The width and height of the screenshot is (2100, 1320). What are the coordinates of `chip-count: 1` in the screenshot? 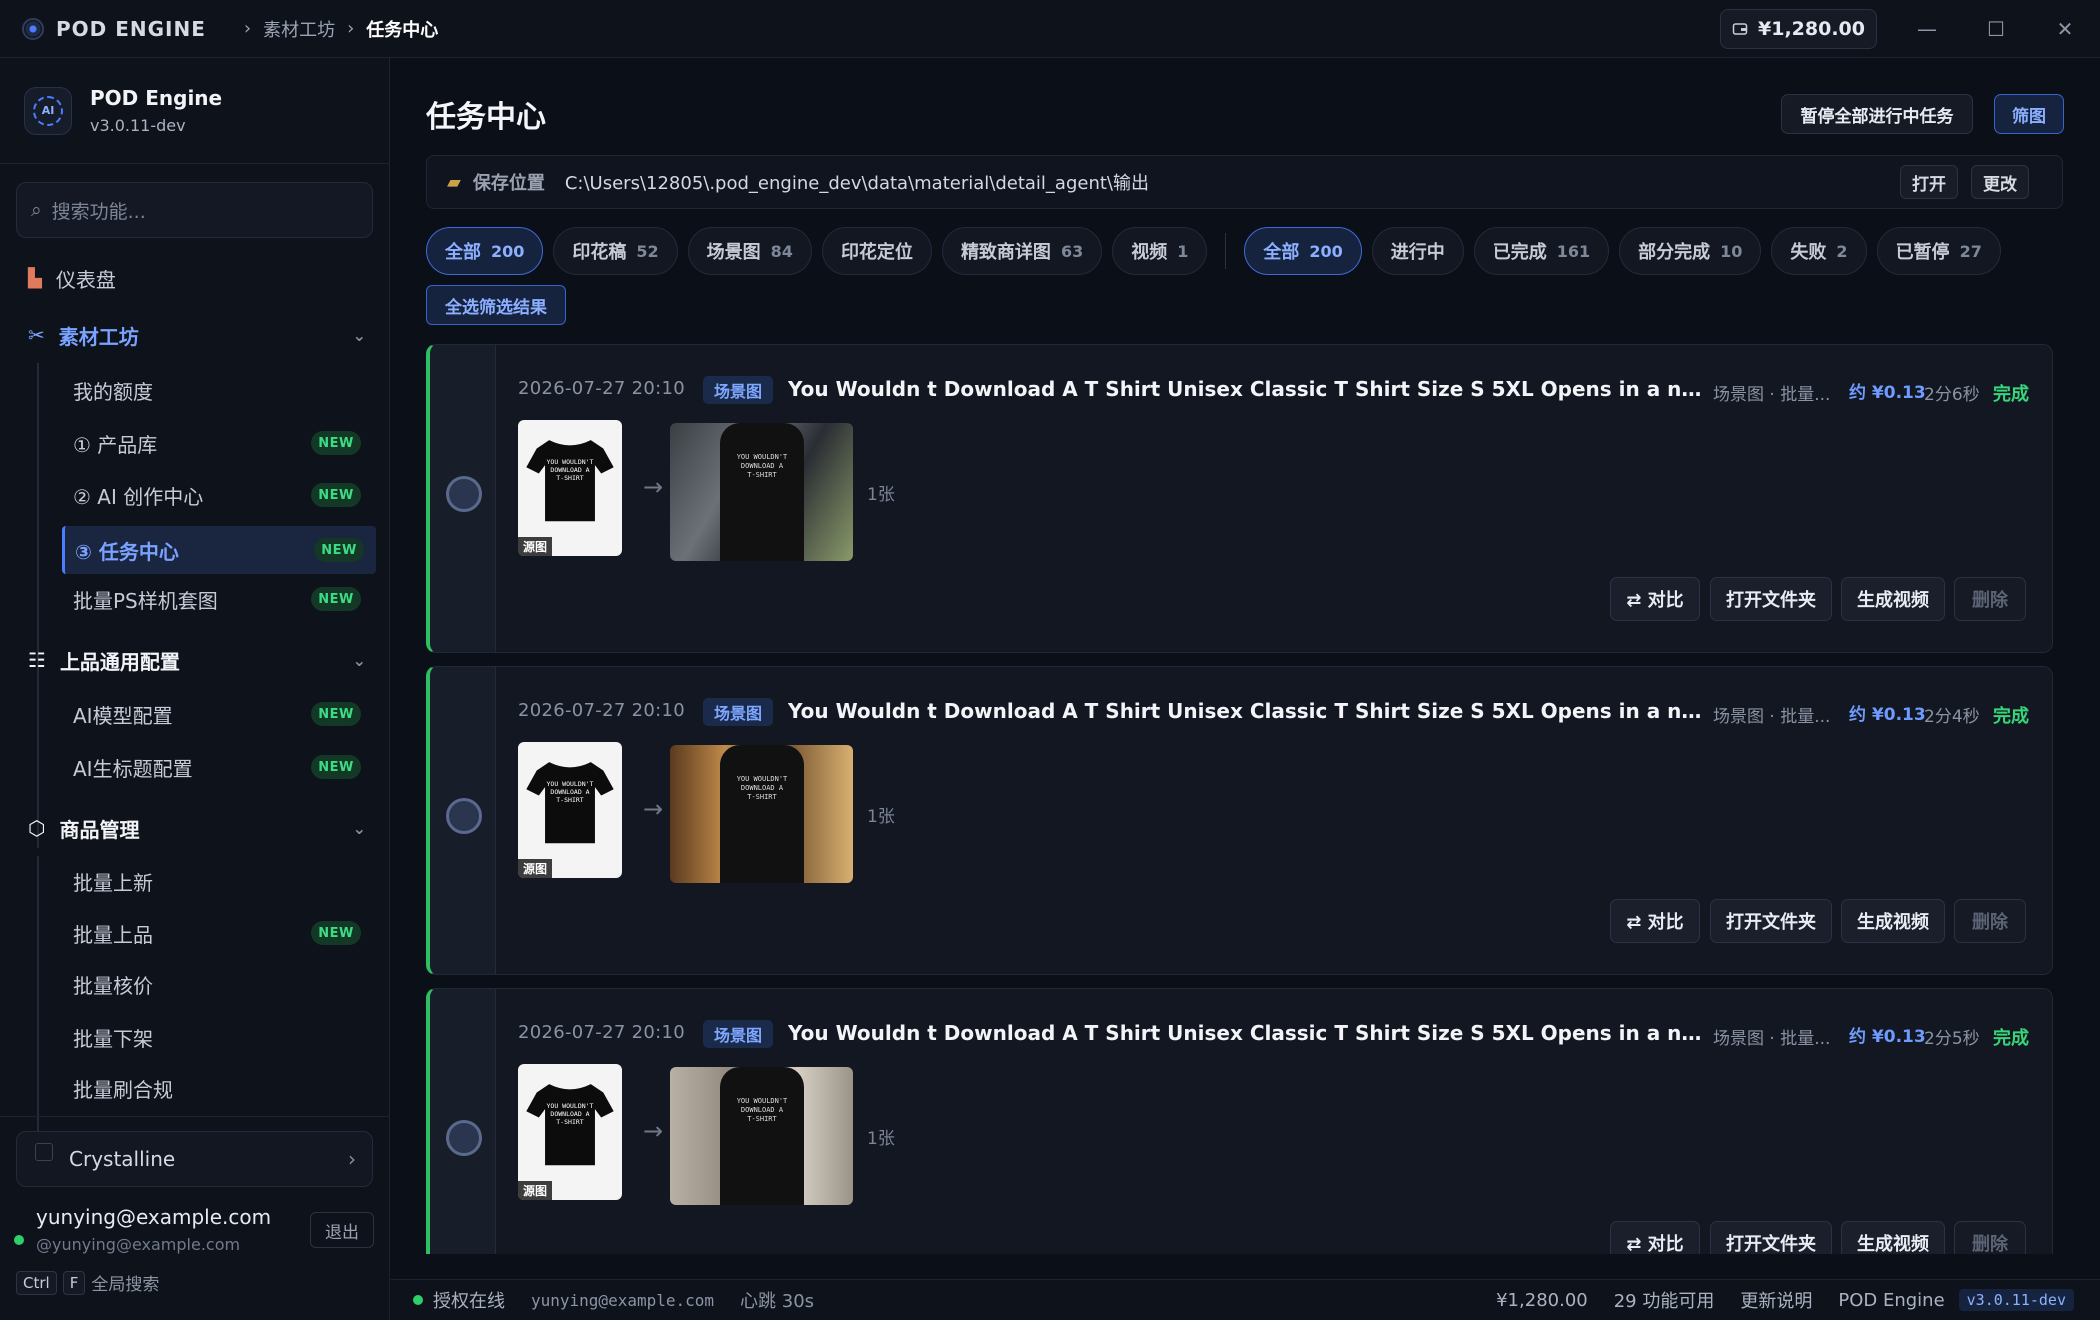 It's located at (1183, 251).